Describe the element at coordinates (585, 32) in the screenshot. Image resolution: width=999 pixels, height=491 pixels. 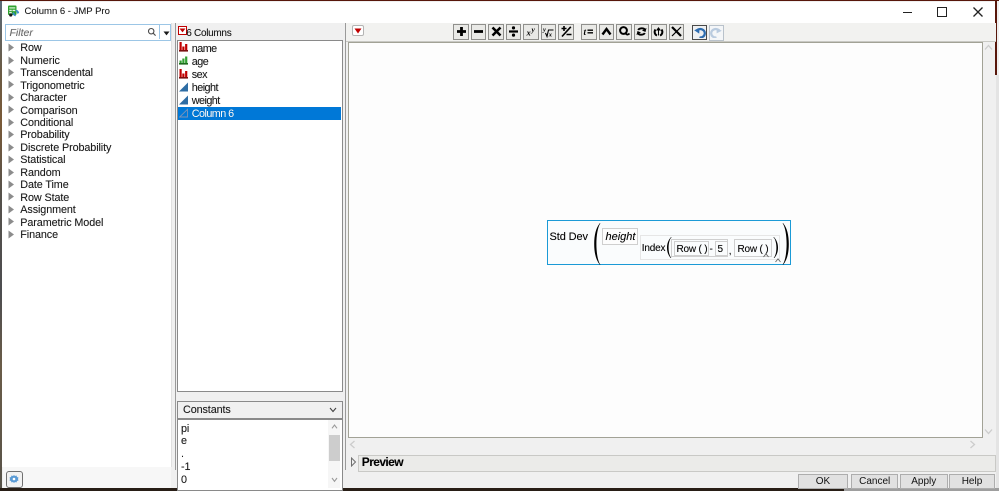
I see `svg-text: t` at that location.